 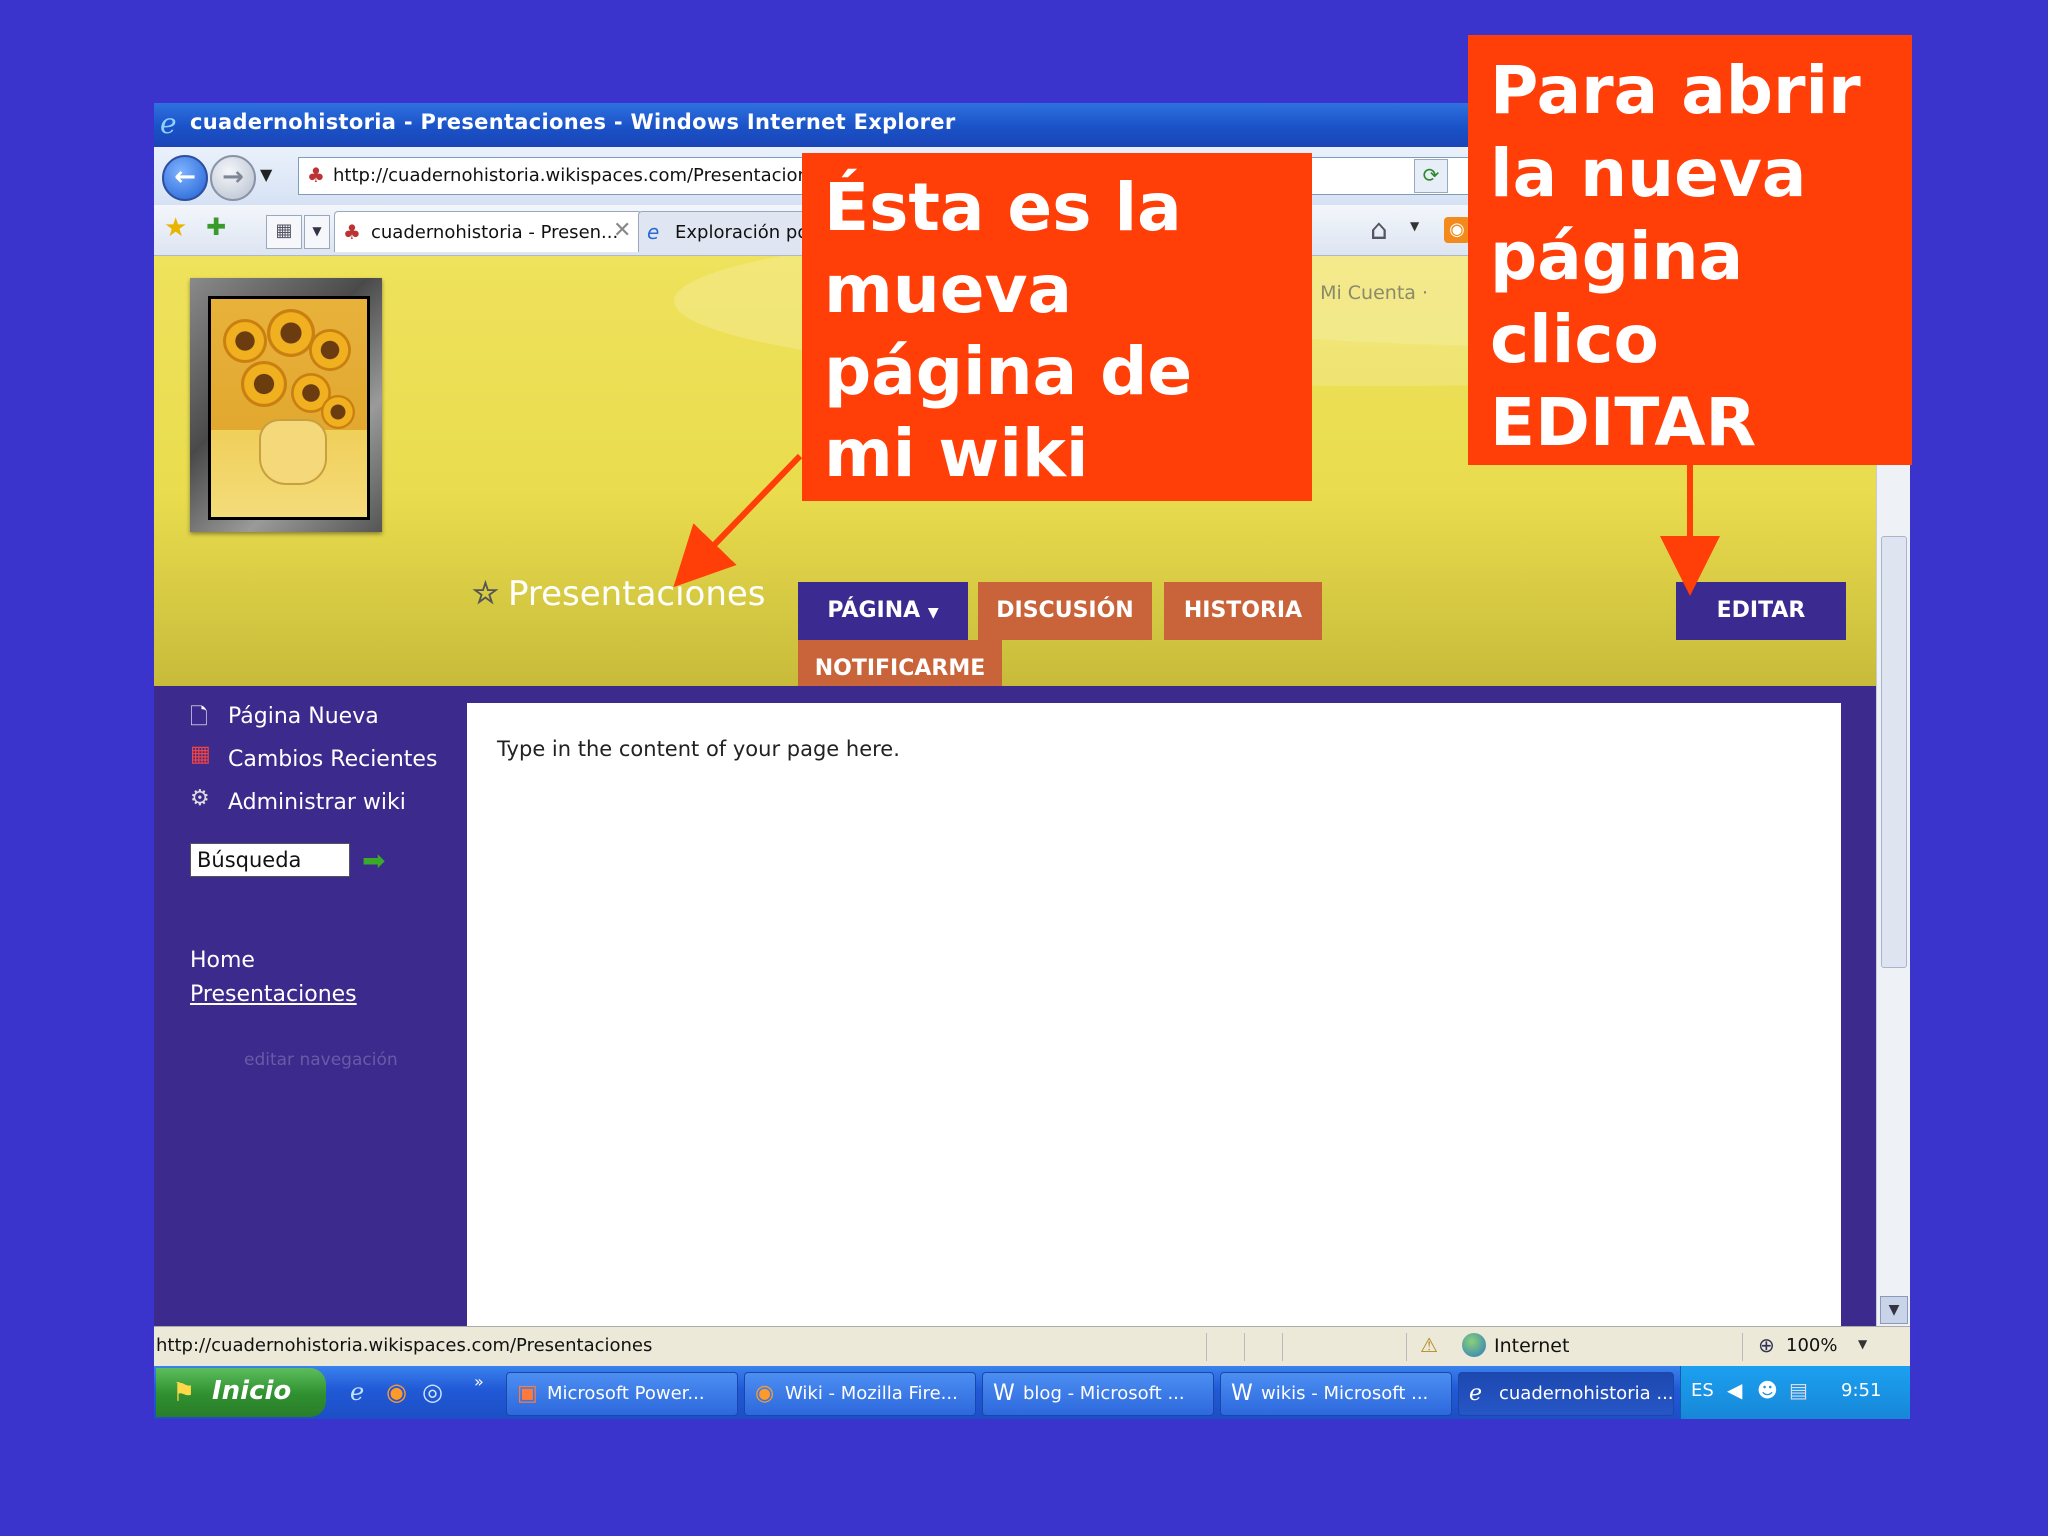 What do you see at coordinates (738, 520) in the screenshot?
I see `arrow-to-page-title` at bounding box center [738, 520].